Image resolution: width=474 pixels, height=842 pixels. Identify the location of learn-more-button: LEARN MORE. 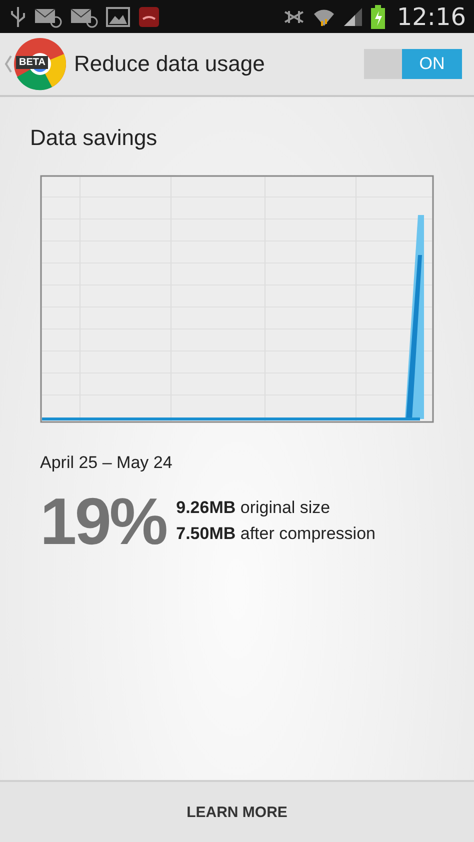
(237, 811).